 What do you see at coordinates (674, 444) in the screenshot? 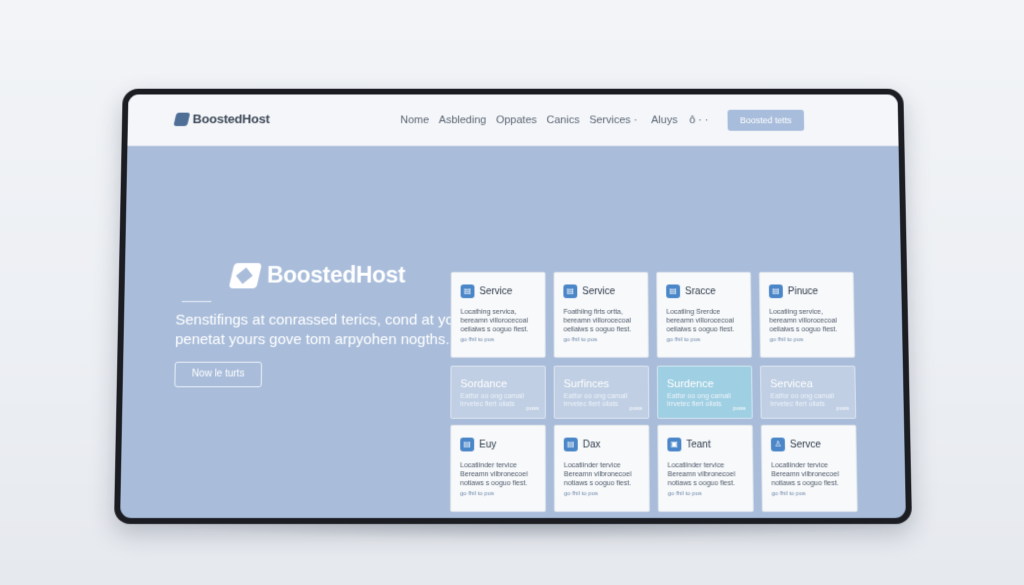
I see `window-icon: ▣` at bounding box center [674, 444].